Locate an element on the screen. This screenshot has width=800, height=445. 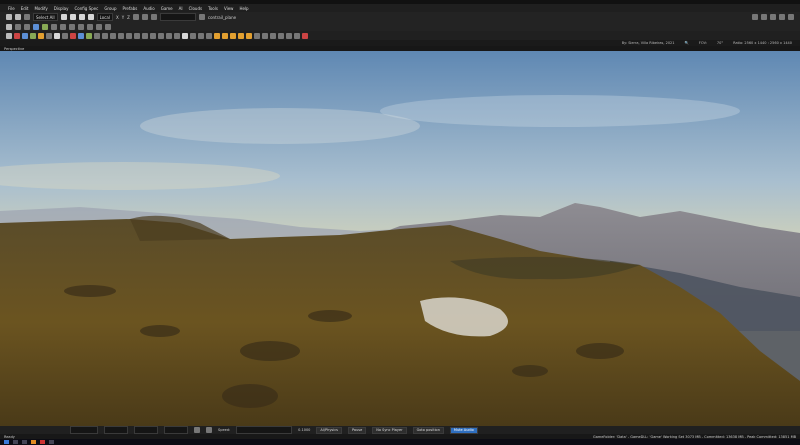
sound-icon is located at coordinates (108, 26).